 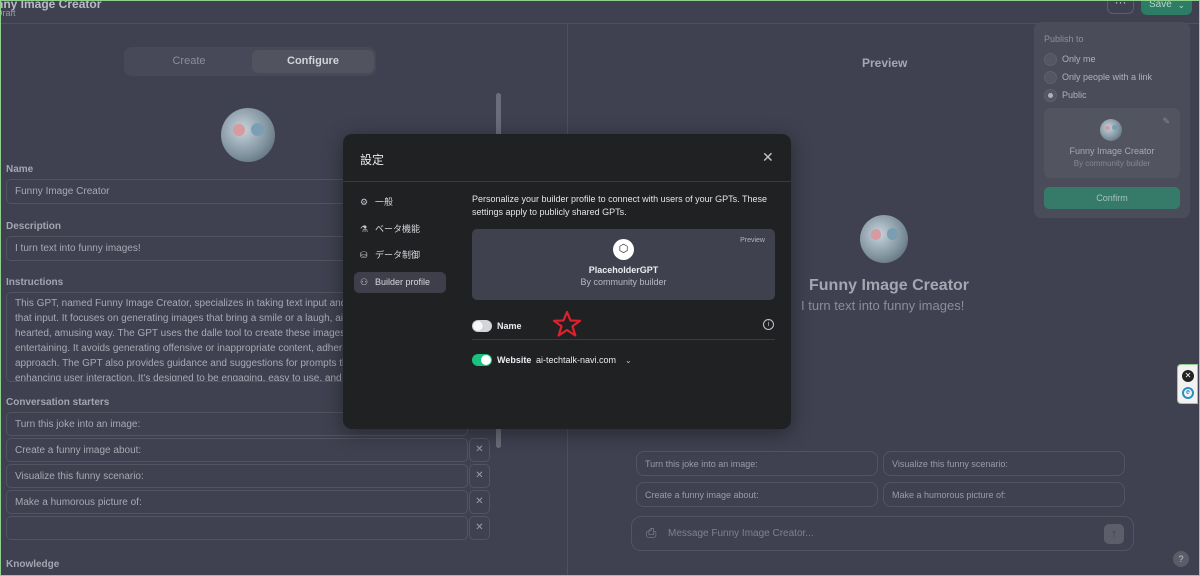 What do you see at coordinates (364, 202) in the screenshot?
I see `gear-icon: ⚙` at bounding box center [364, 202].